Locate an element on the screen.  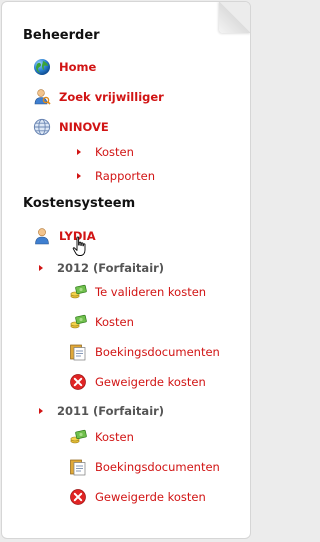
nav-item-2012-kosten: Kosten is located at coordinates (101, 322).